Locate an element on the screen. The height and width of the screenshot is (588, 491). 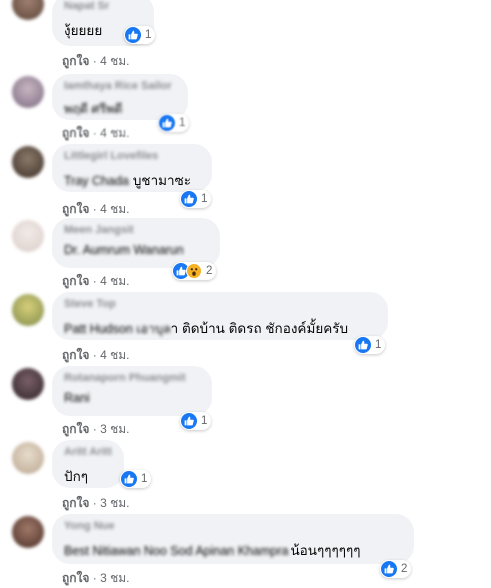
comment-author: Iamthaya Rice Sailor is located at coordinates (118, 86).